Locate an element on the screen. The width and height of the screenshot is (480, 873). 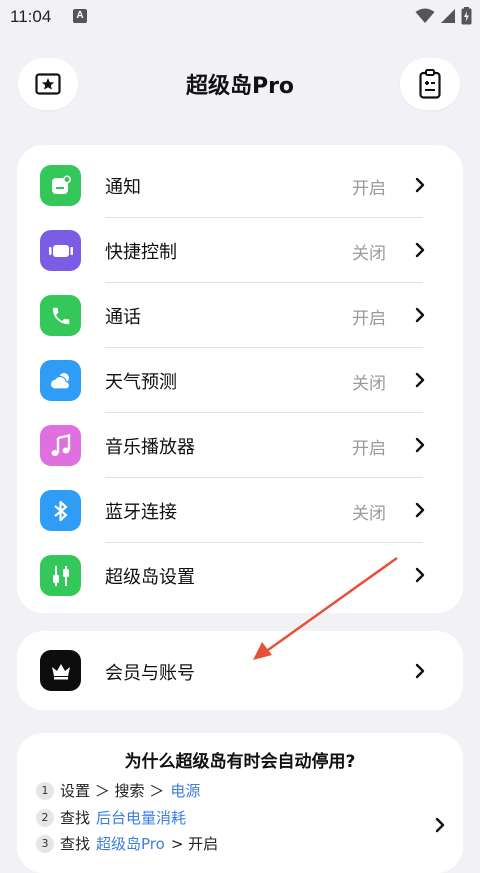
step-number: 1 is located at coordinates (45, 790).